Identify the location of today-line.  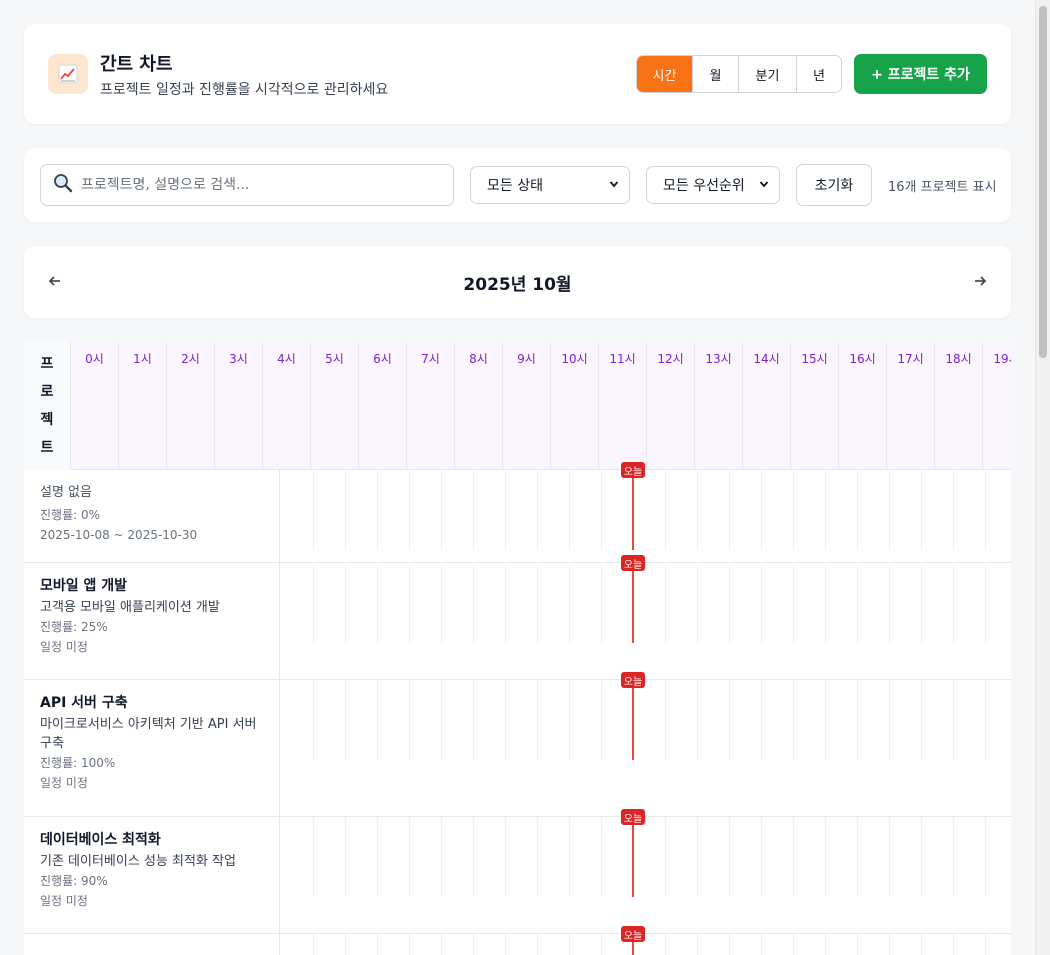
(633, 603).